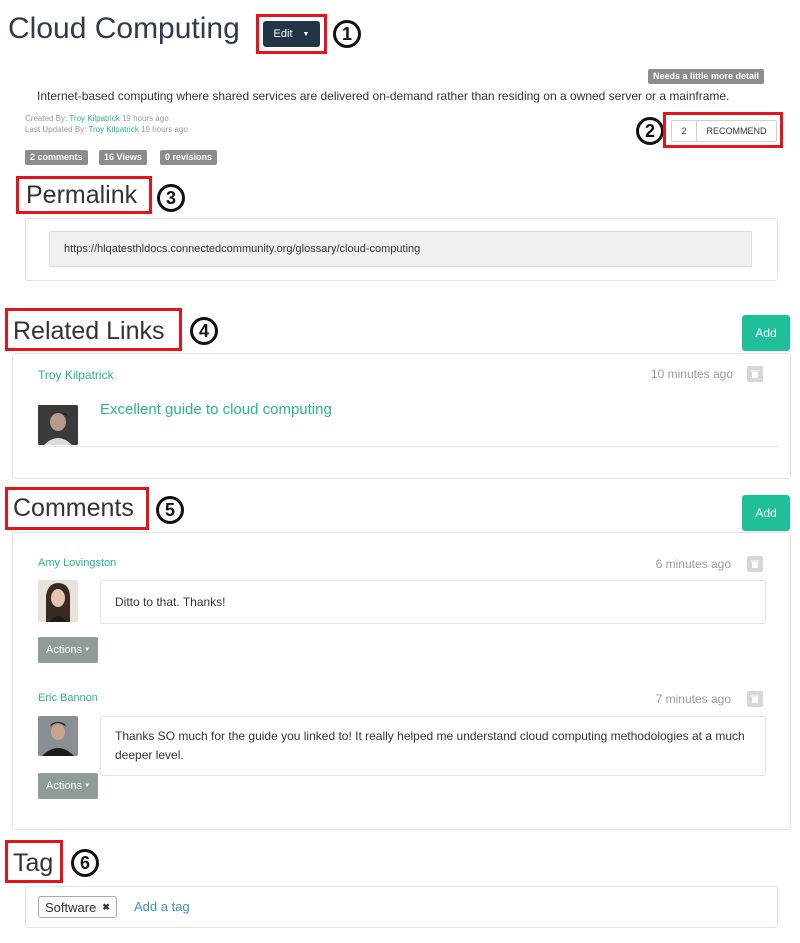  What do you see at coordinates (164, 129) in the screenshot?
I see `updated-ago: 19 hours ago` at bounding box center [164, 129].